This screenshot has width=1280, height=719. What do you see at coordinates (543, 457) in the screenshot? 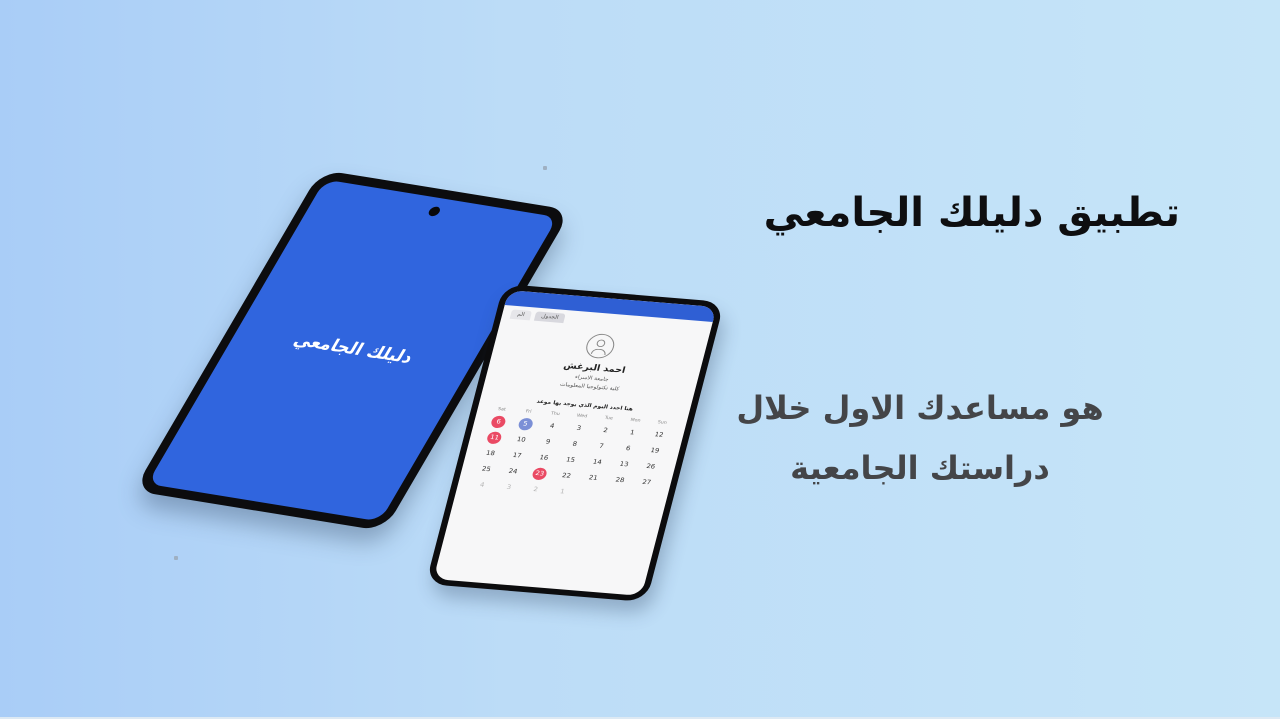
I see `calendar-day: 16` at bounding box center [543, 457].